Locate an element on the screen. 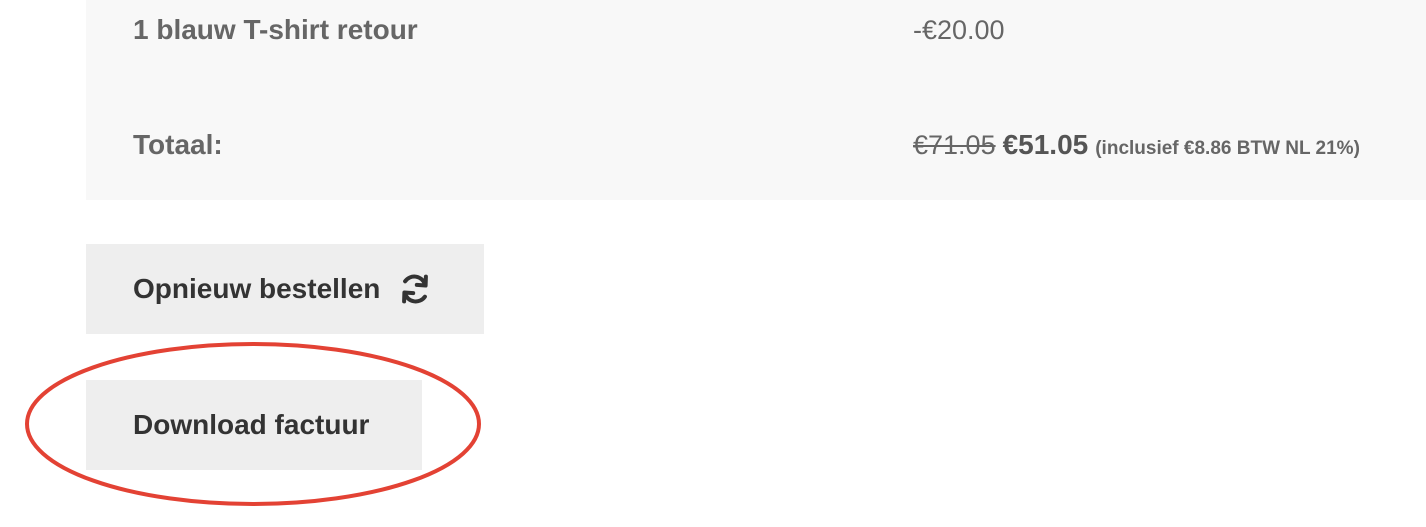 The width and height of the screenshot is (1426, 527). download-invoice-button: Download factuur is located at coordinates (254, 425).